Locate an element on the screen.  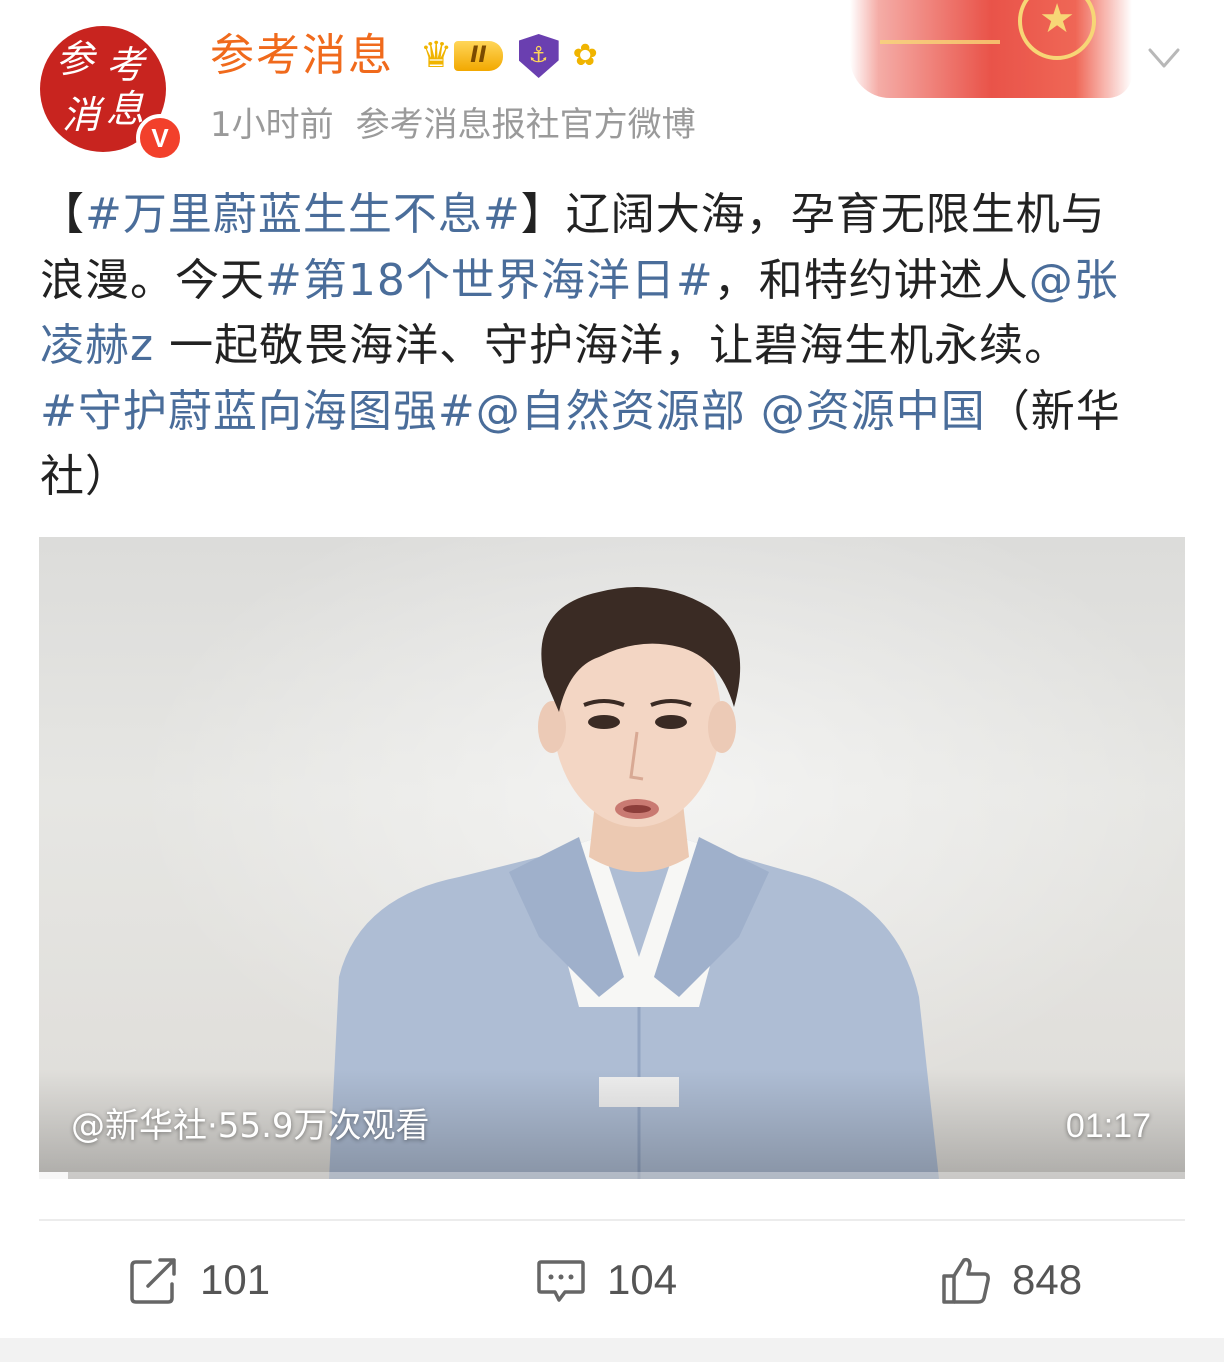
video-progress-bar is located at coordinates (612, 1175).